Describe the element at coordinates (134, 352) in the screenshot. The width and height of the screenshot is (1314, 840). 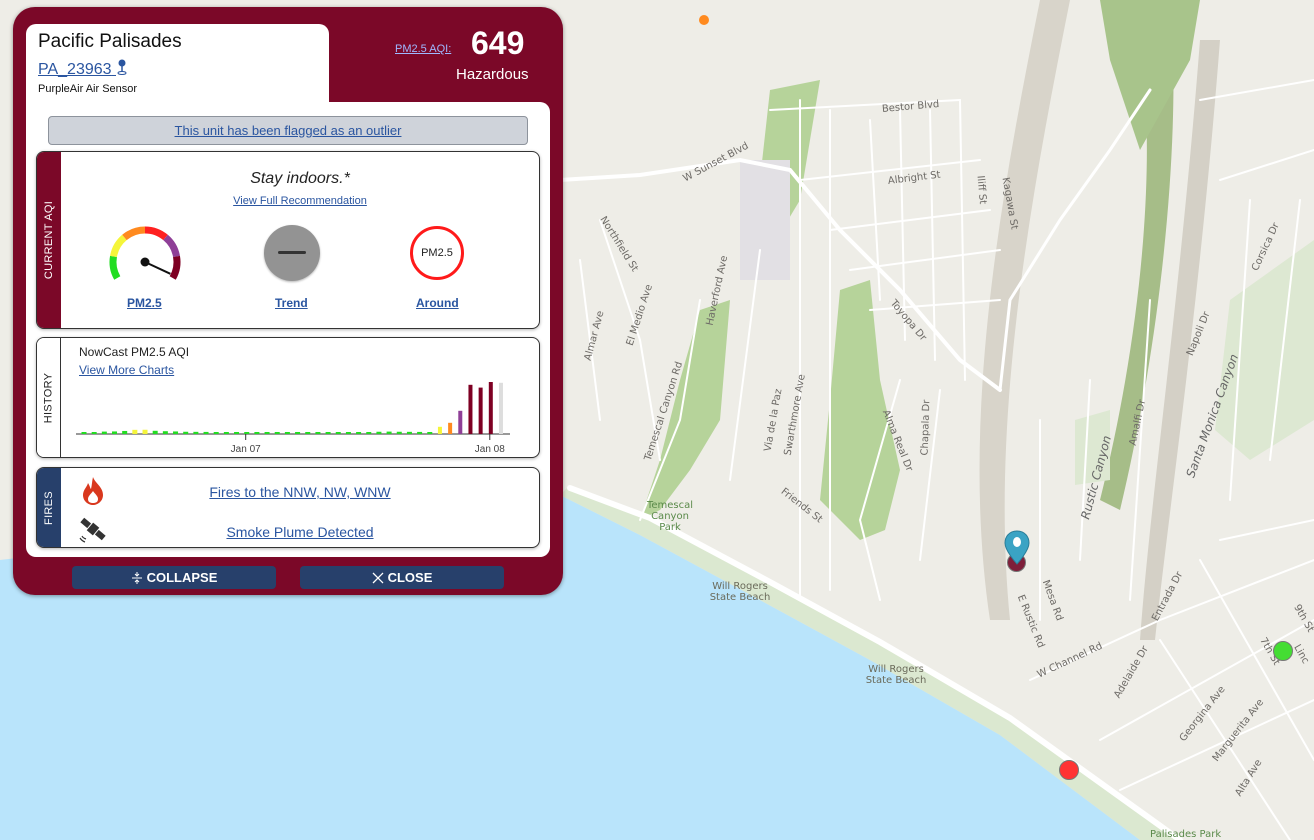
I see `chart-title: NowCast PM2.5 AQI` at that location.